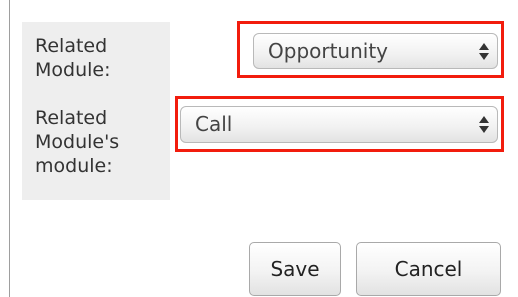  I want to click on related-submodule-select: Call, so click(339, 124).